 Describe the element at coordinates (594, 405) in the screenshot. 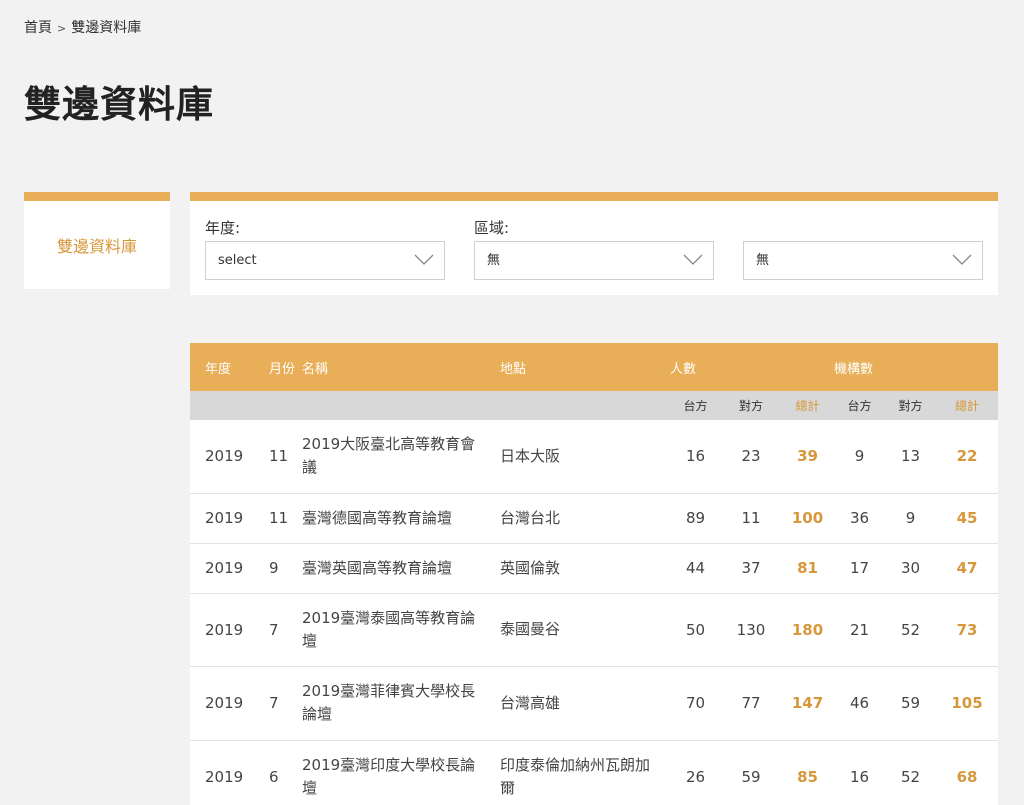

I see `table-subheader-row: 台方 對方 總計 台方 對方 總計` at that location.